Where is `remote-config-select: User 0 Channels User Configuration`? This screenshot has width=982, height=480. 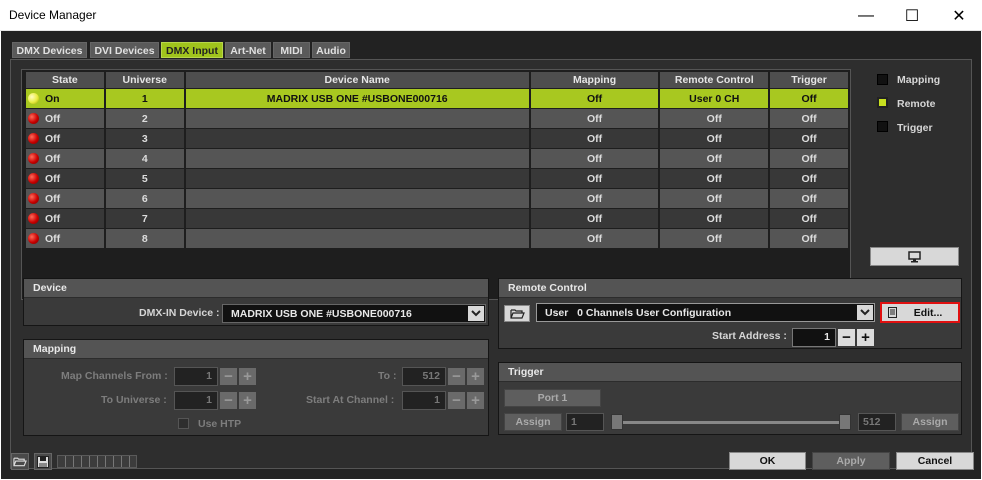 remote-config-select: User 0 Channels User Configuration is located at coordinates (705, 312).